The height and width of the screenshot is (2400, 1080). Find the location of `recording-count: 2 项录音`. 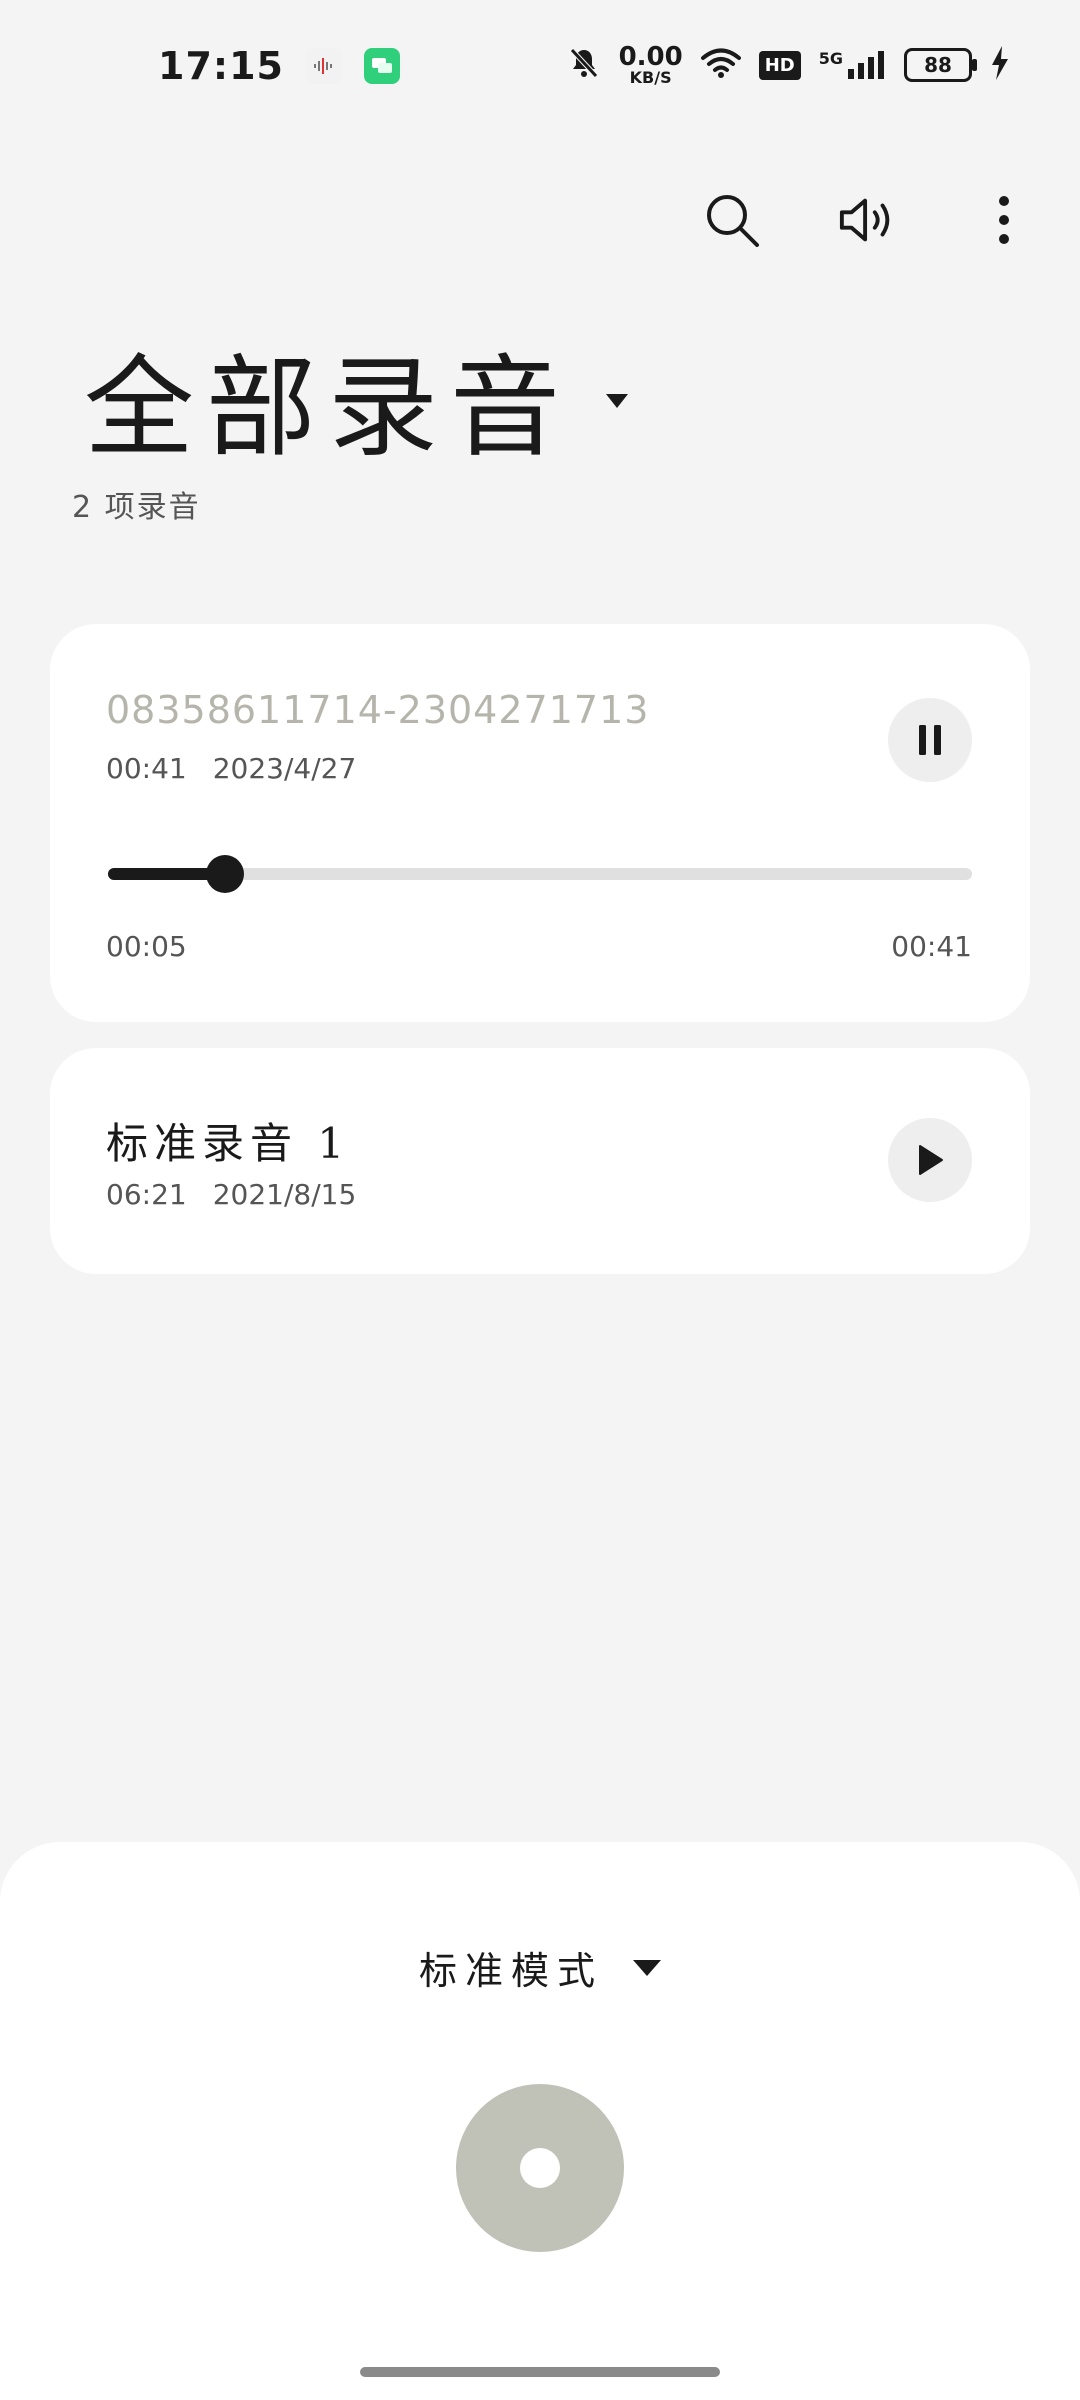

recording-count: 2 项录音 is located at coordinates (136, 507).